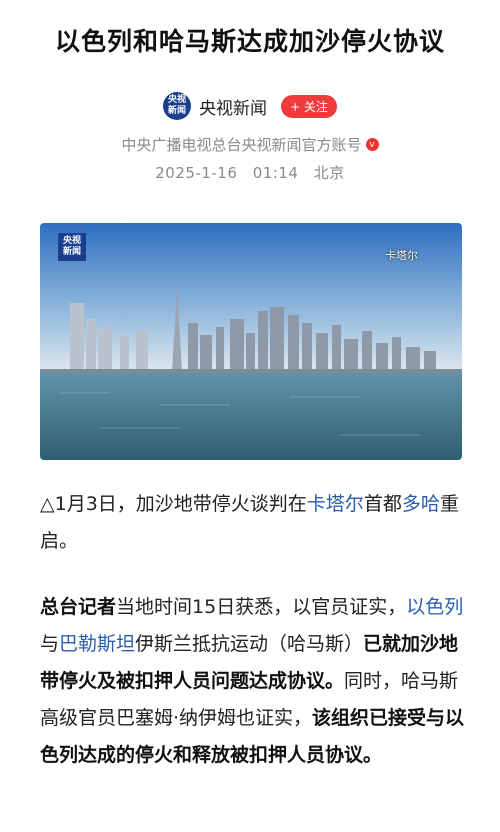  Describe the element at coordinates (71, 241) in the screenshot. I see `watermark-text: 央视` at that location.